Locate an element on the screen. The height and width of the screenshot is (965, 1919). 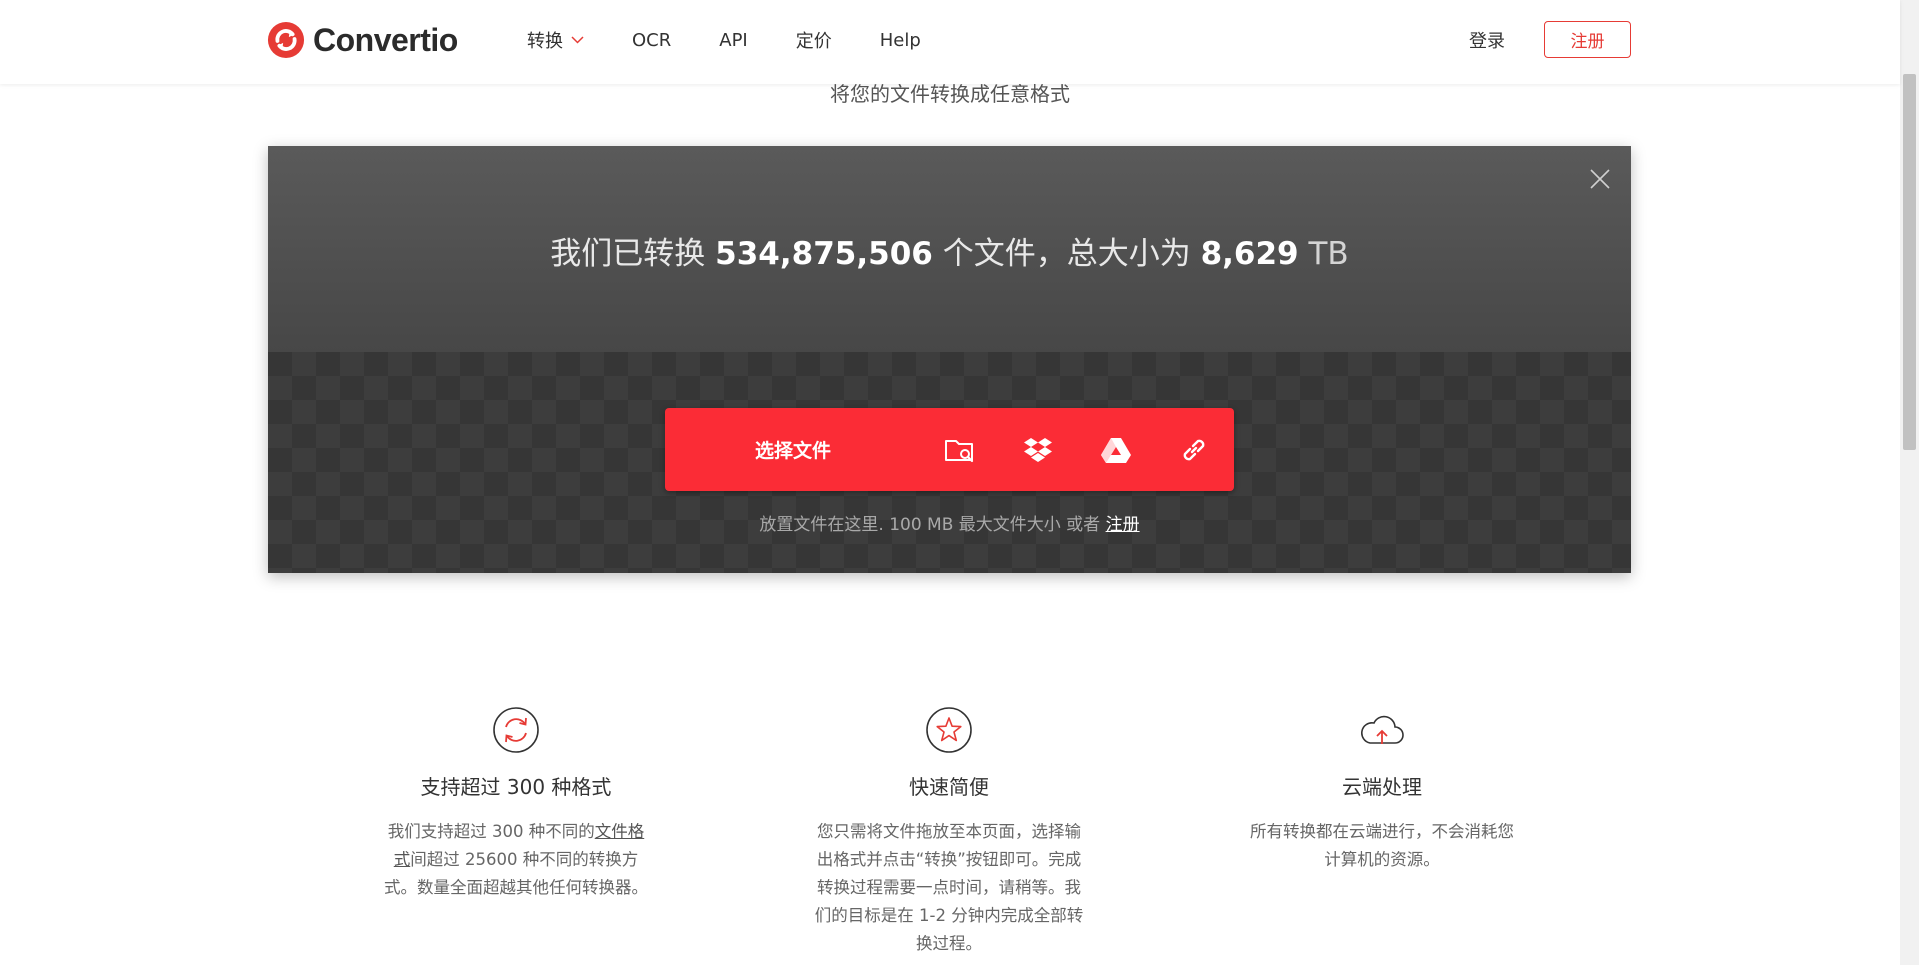
drop-hint-text: 放置文件在这里. 100 MB 最大文件大小 或者 is located at coordinates (932, 525).